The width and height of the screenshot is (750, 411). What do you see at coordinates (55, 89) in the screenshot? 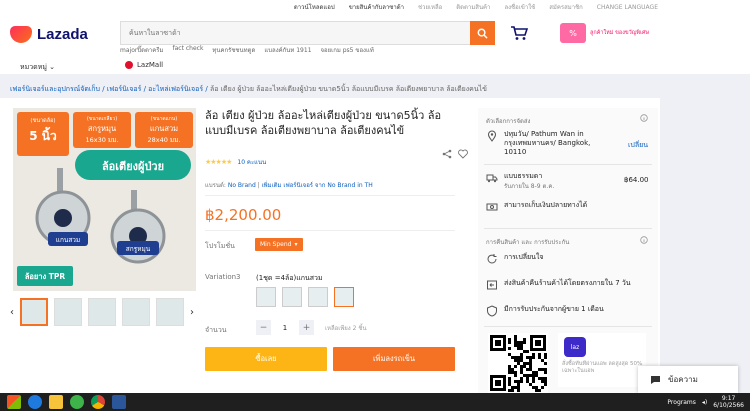
I see `breadcrumb-item: เฟอร์นิเจอร์และอุปกรณ์จัดเก็บ` at bounding box center [55, 89].